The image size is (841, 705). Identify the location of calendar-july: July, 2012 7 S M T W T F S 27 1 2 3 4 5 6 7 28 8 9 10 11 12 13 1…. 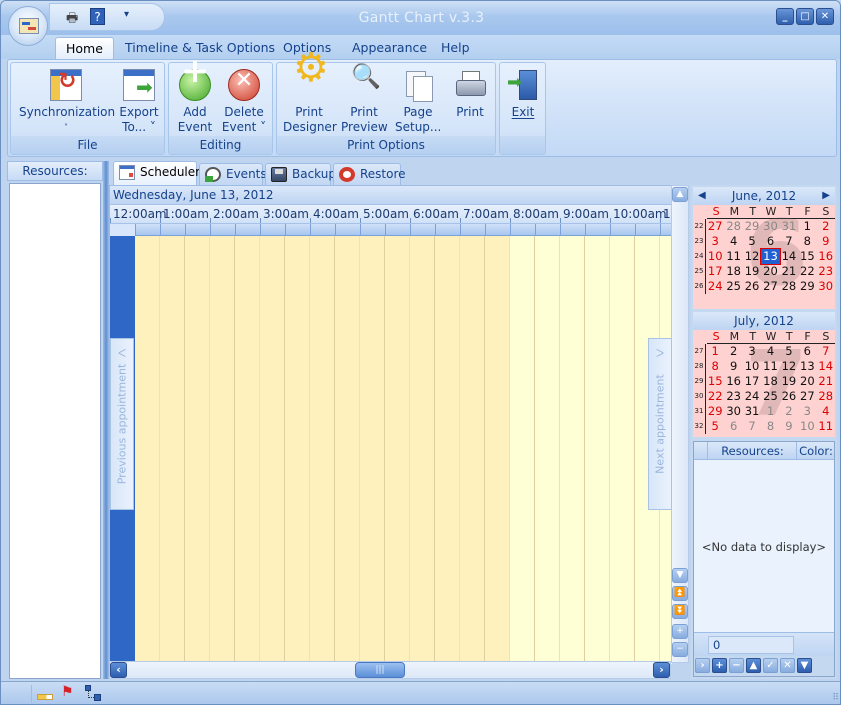
(764, 374).